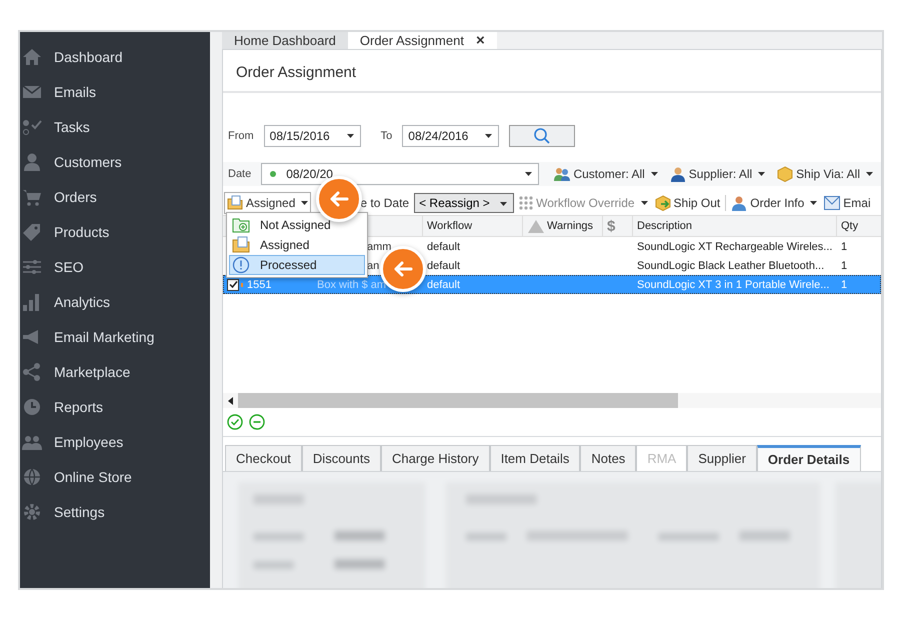  What do you see at coordinates (341, 458) in the screenshot?
I see `tab: Discounts` at bounding box center [341, 458].